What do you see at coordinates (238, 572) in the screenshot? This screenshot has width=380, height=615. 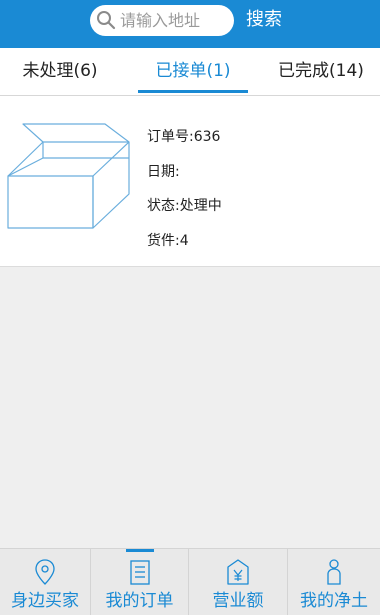 I see `revenue-icon` at bounding box center [238, 572].